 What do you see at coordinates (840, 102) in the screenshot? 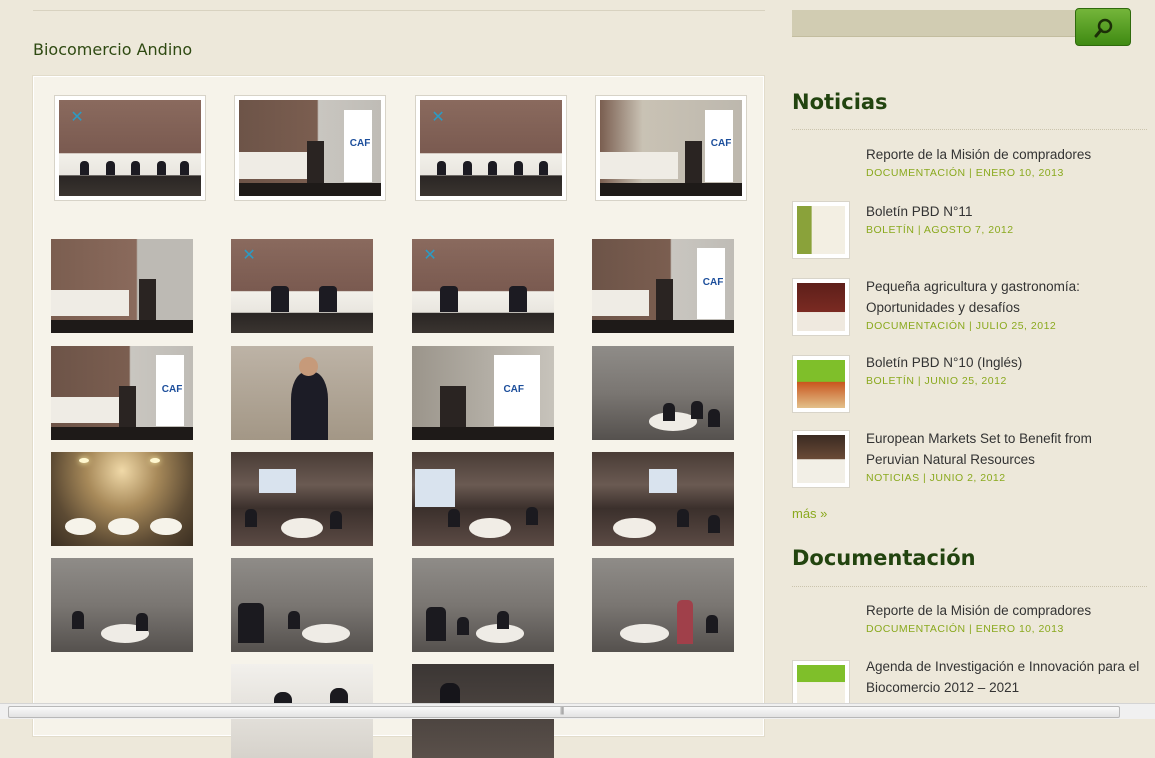
I see `noticias-heading: Noticias` at bounding box center [840, 102].